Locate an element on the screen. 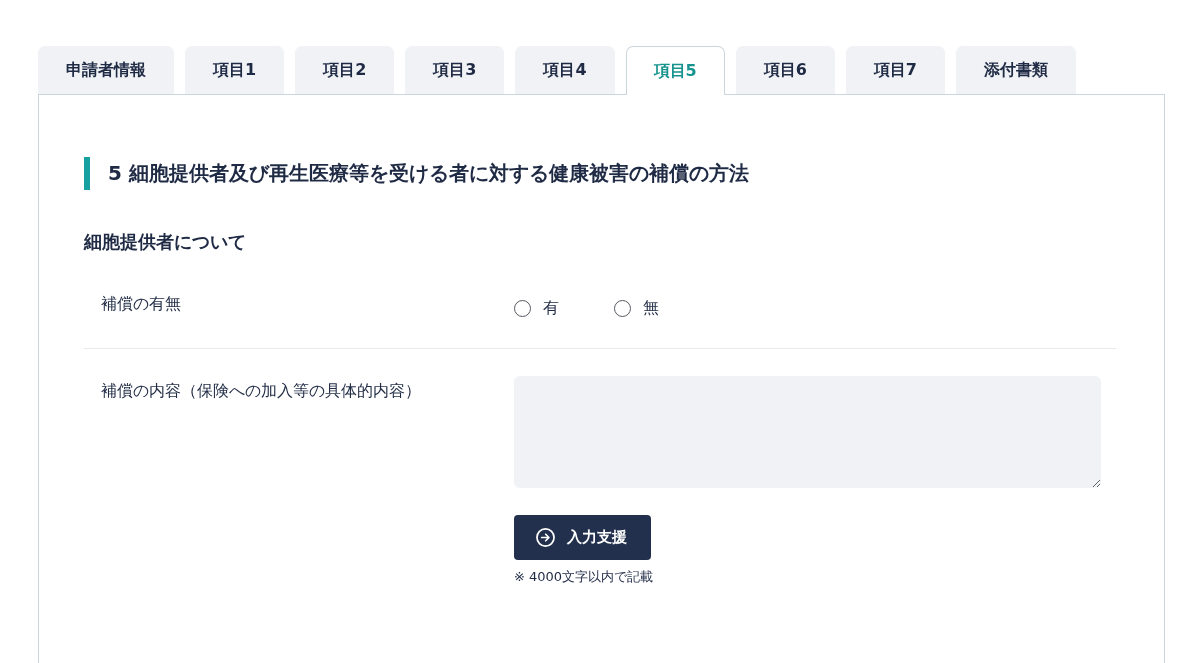  tab: 項目5 is located at coordinates (675, 70).